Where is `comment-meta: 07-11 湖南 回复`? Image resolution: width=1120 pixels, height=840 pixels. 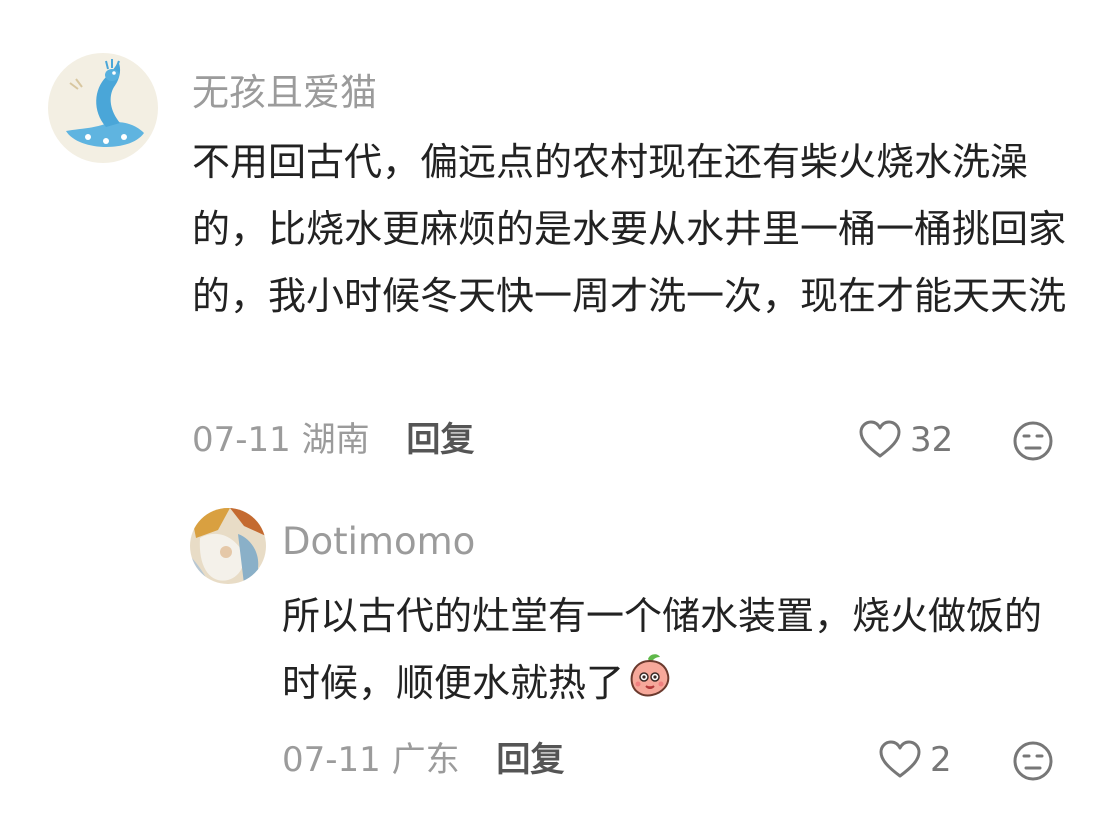 comment-meta: 07-11 湖南 回复 is located at coordinates (333, 440).